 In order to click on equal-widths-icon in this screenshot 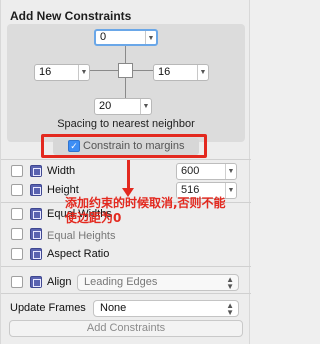, I will do `click(36, 214)`.